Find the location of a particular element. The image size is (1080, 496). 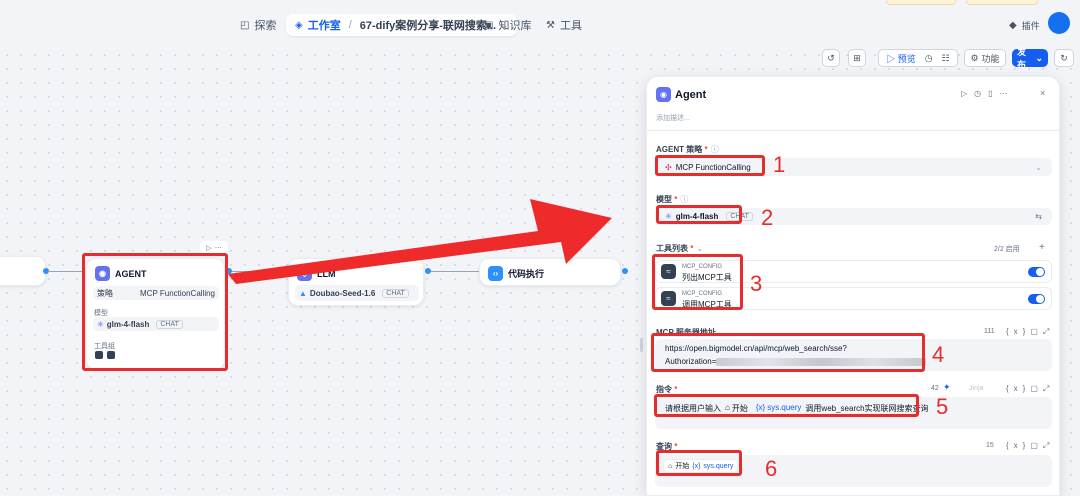

arrow-shape is located at coordinates (420, 241).